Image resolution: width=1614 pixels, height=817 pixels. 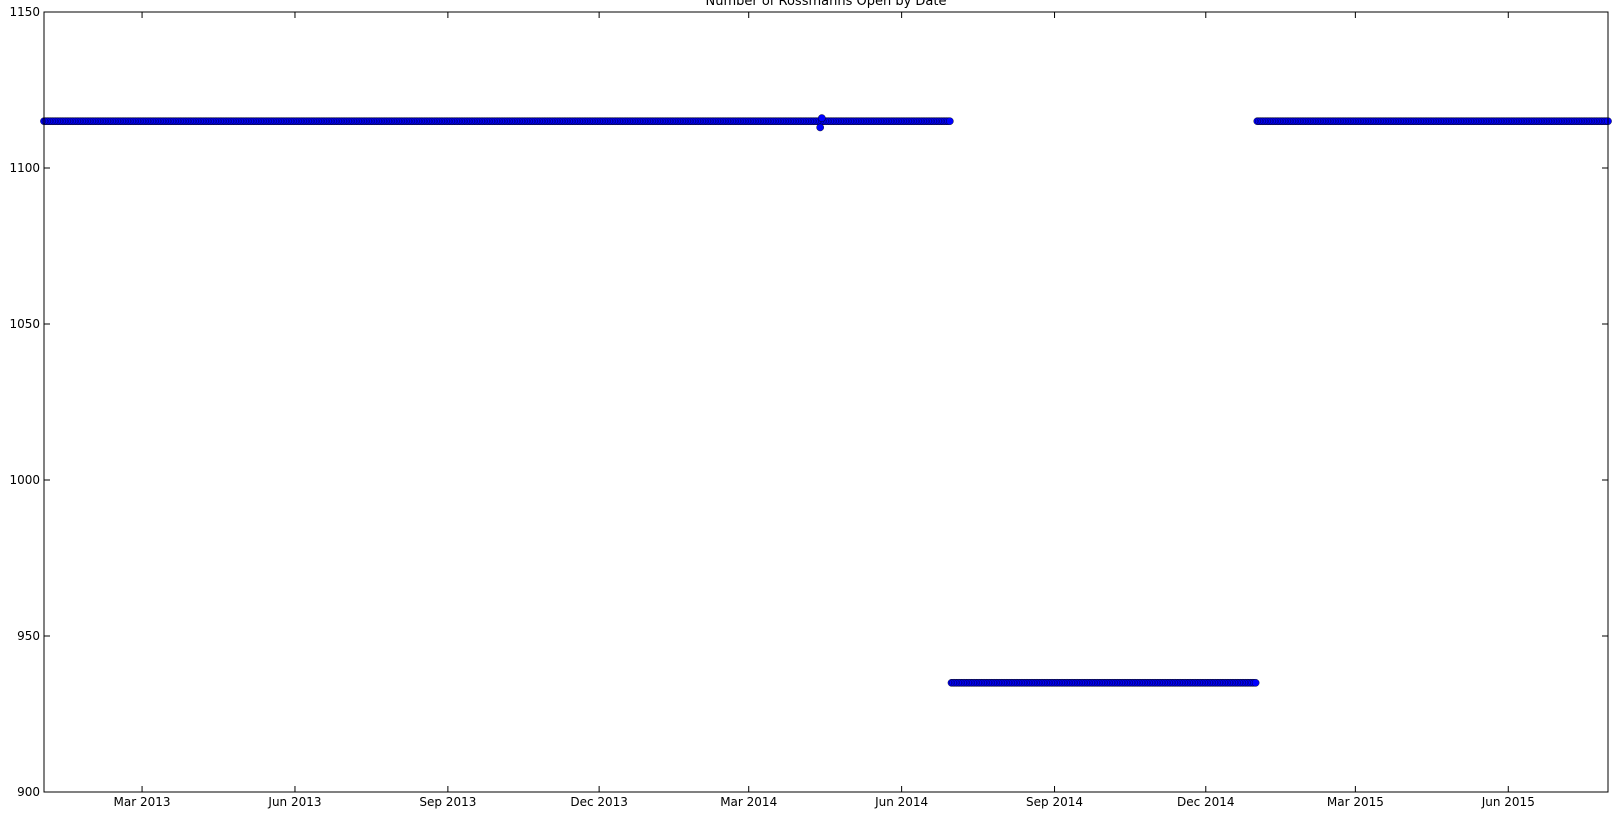 What do you see at coordinates (748, 802) in the screenshot?
I see `x-tick-label: Mar 2014` at bounding box center [748, 802].